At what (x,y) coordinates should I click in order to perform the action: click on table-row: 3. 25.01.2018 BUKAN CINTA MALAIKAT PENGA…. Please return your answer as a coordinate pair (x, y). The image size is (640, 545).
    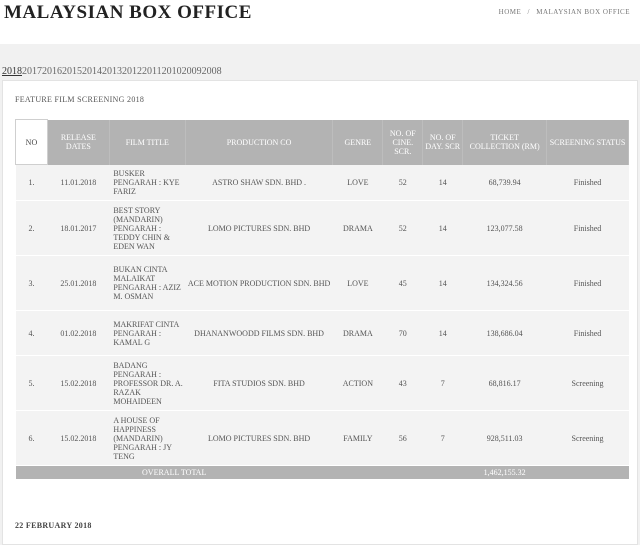
    Looking at the image, I should click on (322, 283).